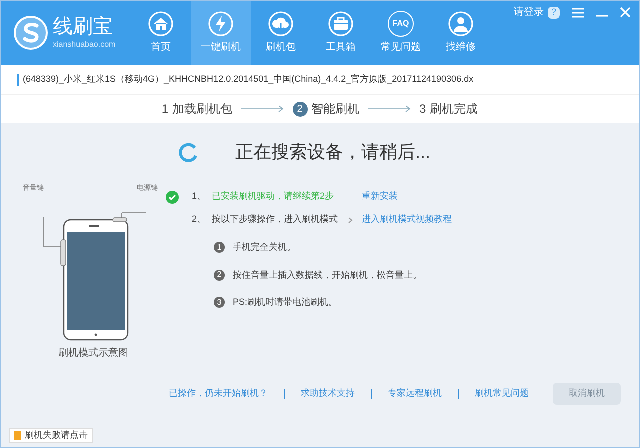 This screenshot has height=448, width=640. I want to click on instruction-text: 按以下步骤操作，进入刷机模式, so click(275, 219).